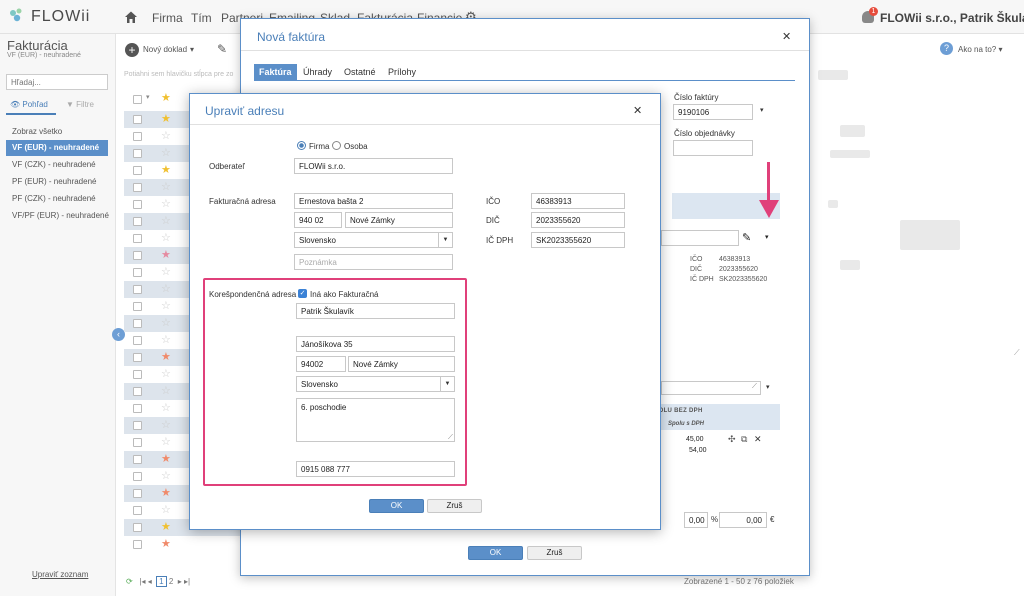  I want to click on correspondence-name-field: Patrik Škulavík, so click(375, 311).